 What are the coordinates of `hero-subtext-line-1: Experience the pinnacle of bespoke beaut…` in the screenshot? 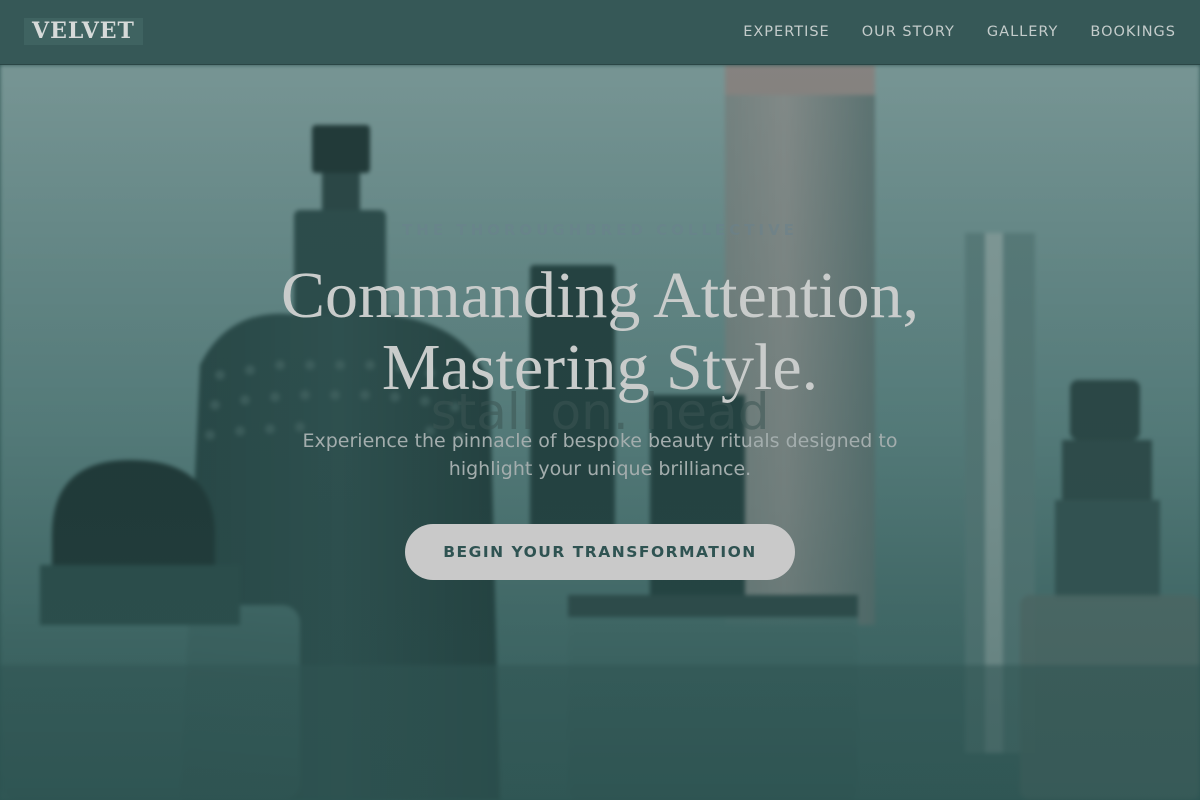 It's located at (600, 441).